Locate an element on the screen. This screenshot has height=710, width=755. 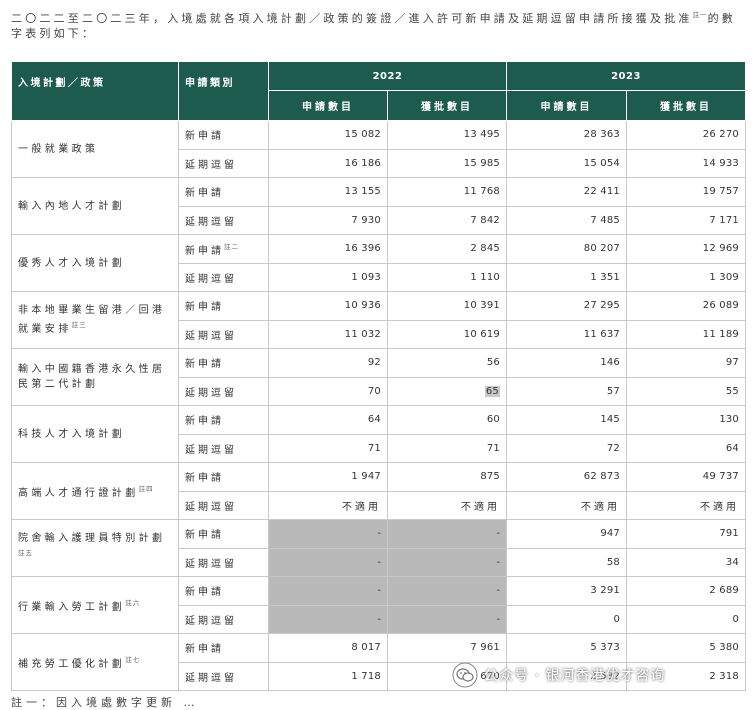
cell-applications-2022: 不適用 is located at coordinates (328, 505).